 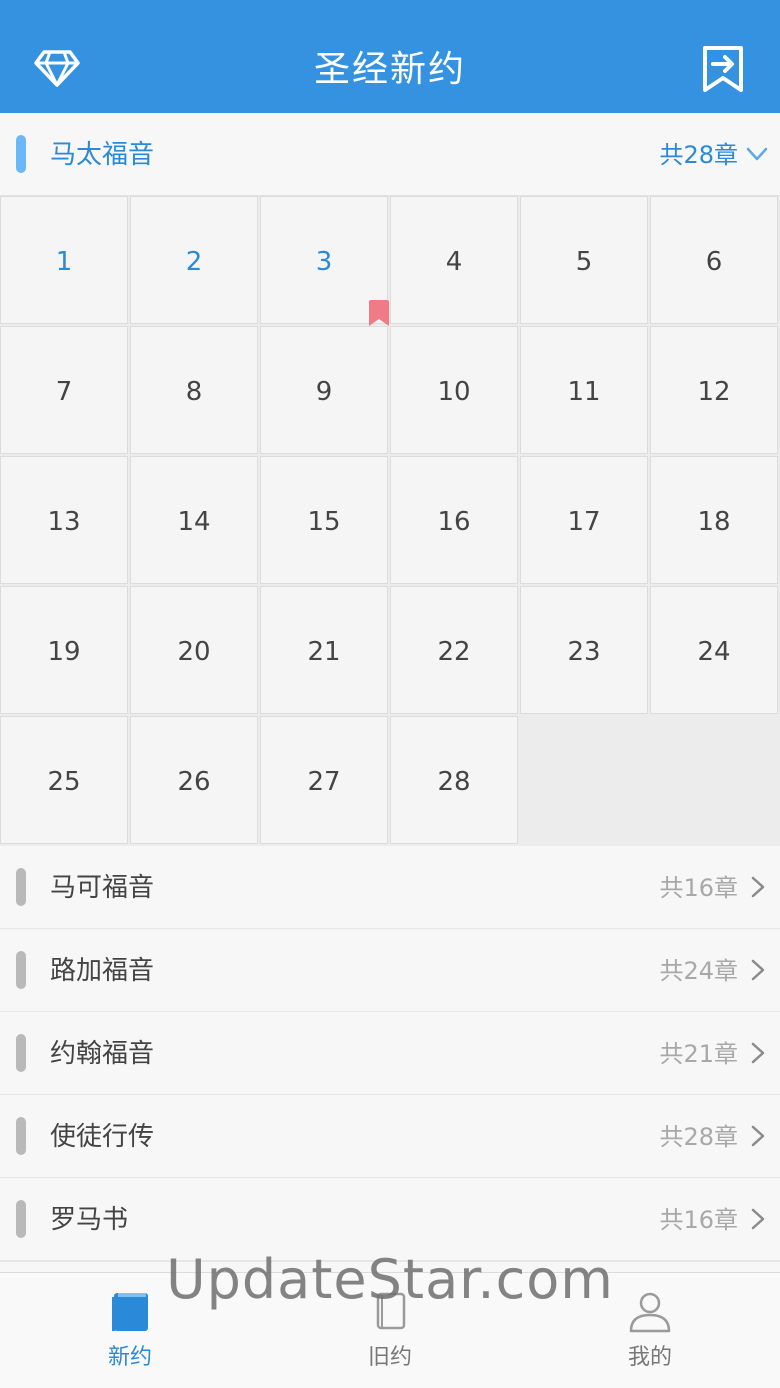 I want to click on book-name: 约翰福音, so click(x=102, y=1054).